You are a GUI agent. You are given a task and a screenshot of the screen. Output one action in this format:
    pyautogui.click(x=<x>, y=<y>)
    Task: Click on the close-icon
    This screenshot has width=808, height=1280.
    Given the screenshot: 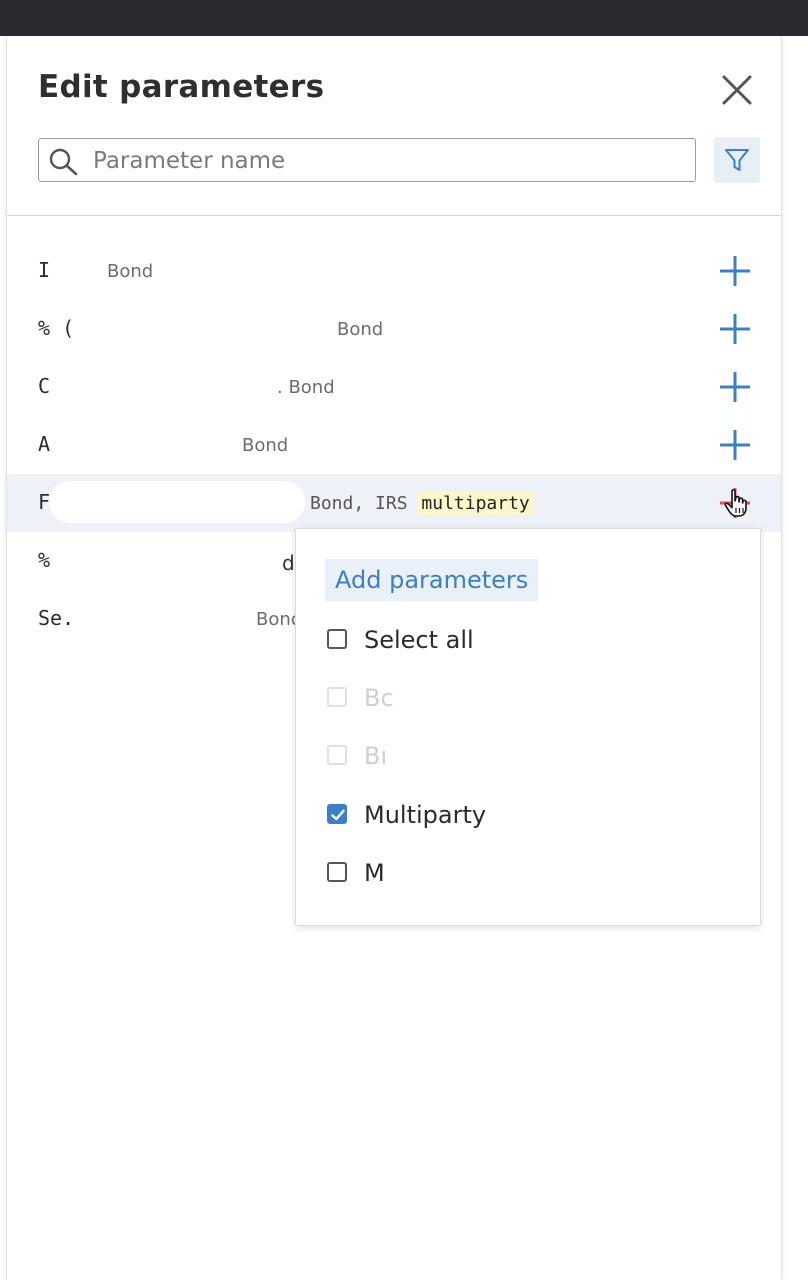 What is the action you would take?
    pyautogui.click(x=737, y=90)
    